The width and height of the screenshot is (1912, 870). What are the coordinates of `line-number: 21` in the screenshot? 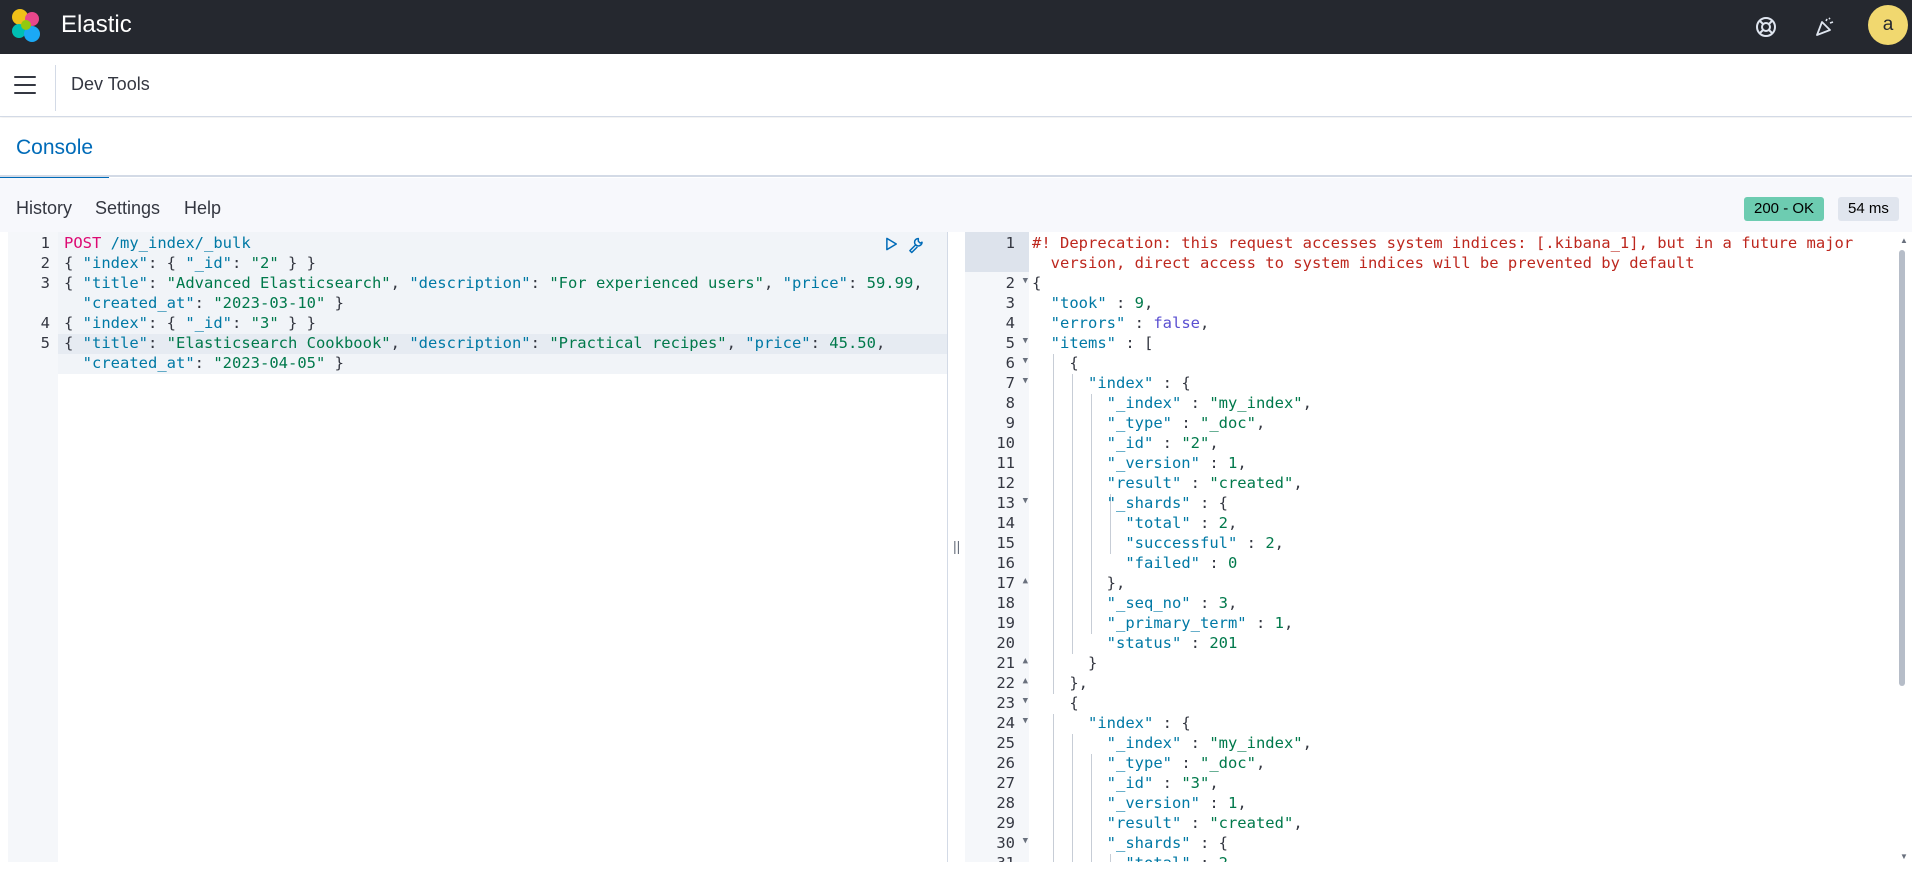 It's located at (1005, 663).